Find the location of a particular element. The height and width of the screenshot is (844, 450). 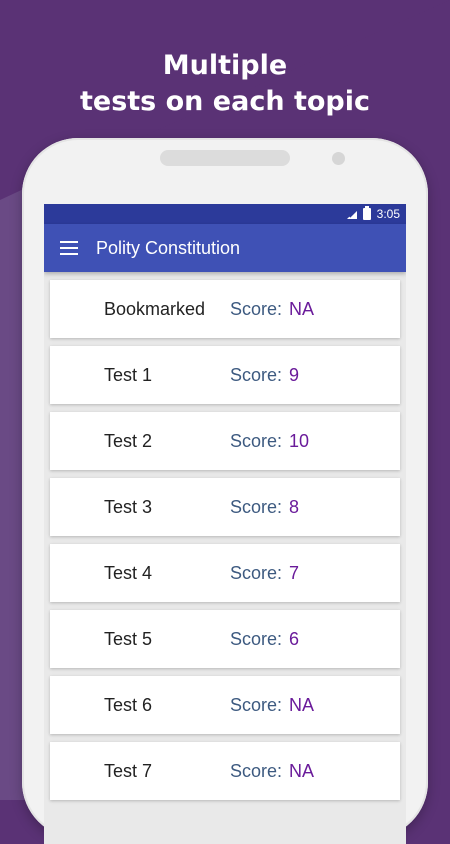

battery-icon is located at coordinates (366, 213).